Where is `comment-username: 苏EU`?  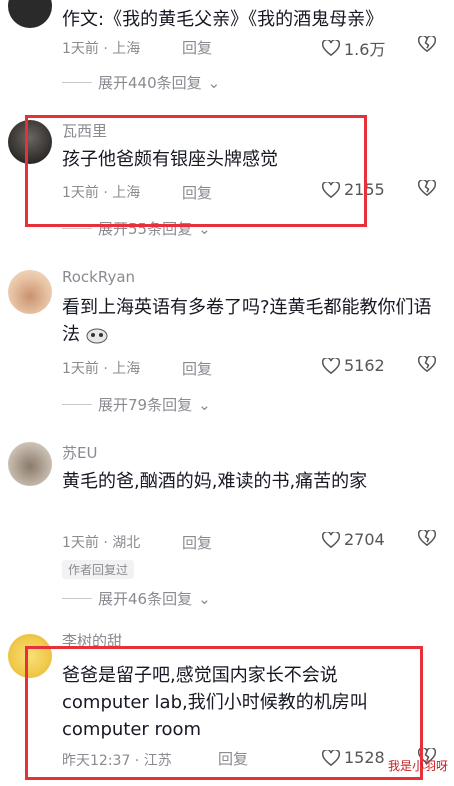 comment-username: 苏EU is located at coordinates (79, 452).